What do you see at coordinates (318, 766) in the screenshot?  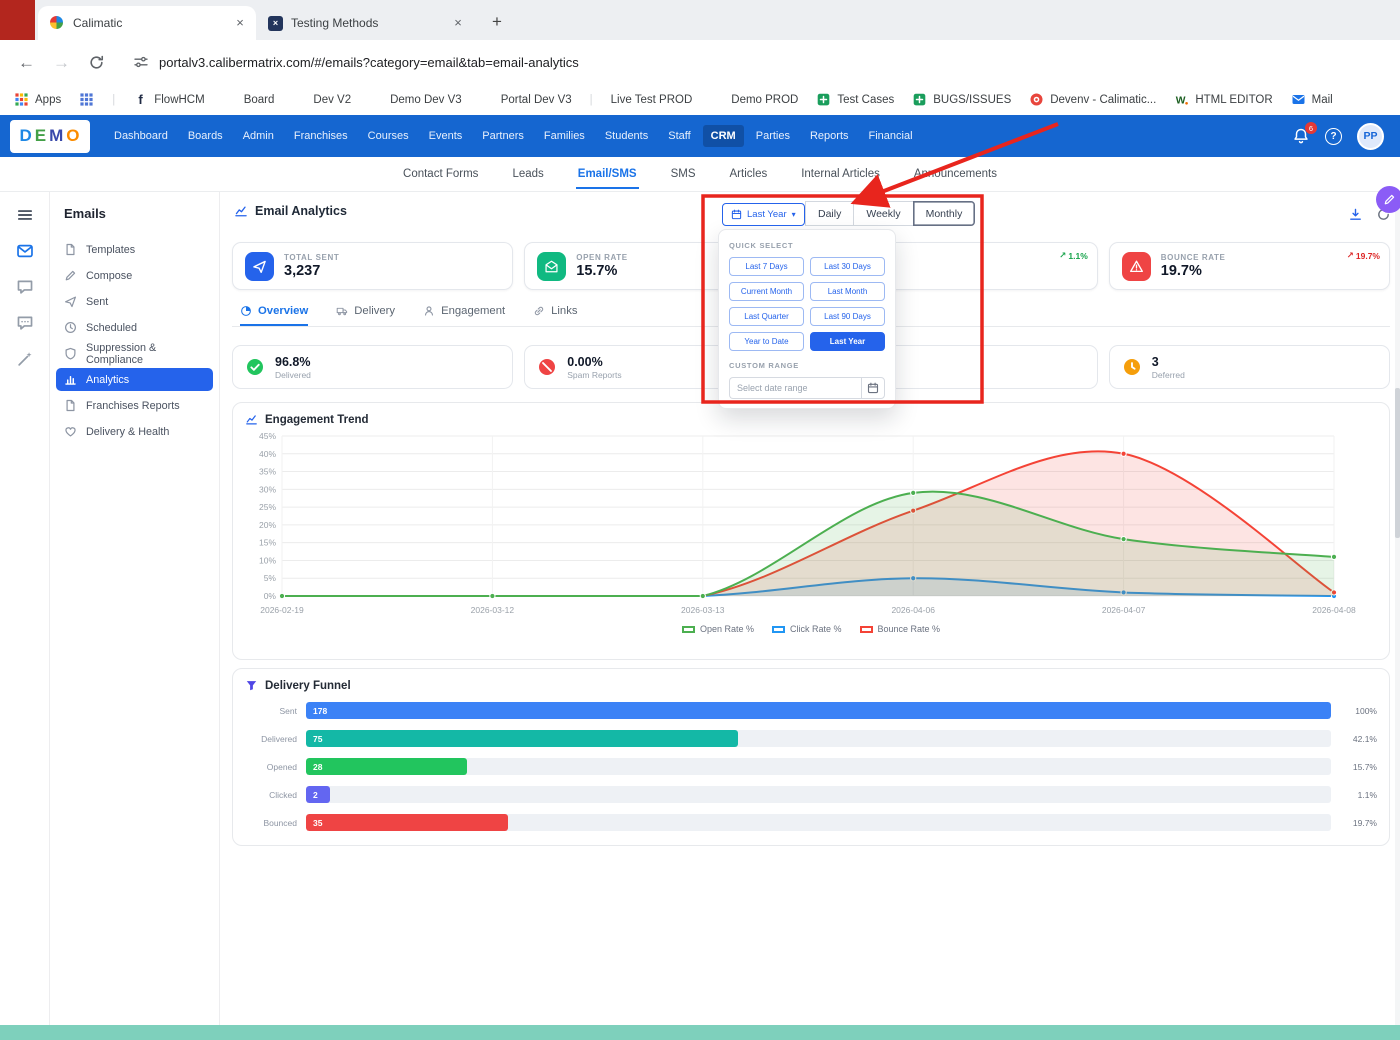 I see `funnel-value: 28` at bounding box center [318, 766].